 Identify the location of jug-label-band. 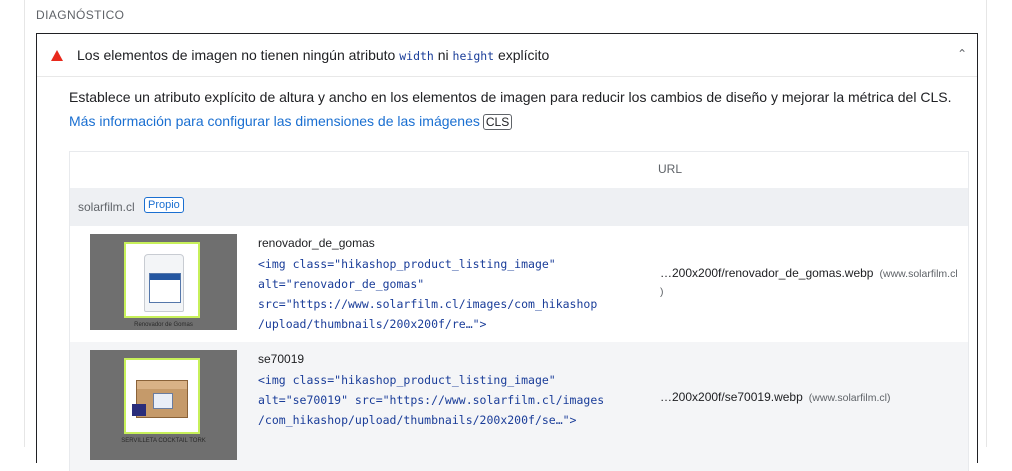
(165, 277).